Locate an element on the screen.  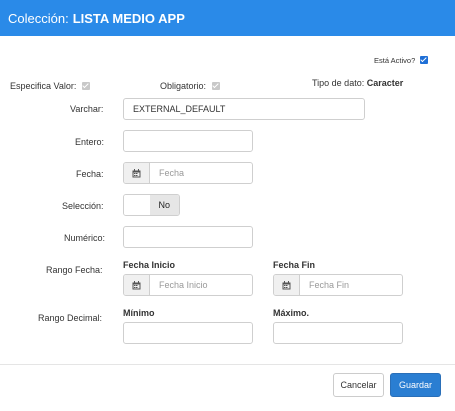
tipo-dato-row: Tipo de dato: Caracter is located at coordinates (357, 83).